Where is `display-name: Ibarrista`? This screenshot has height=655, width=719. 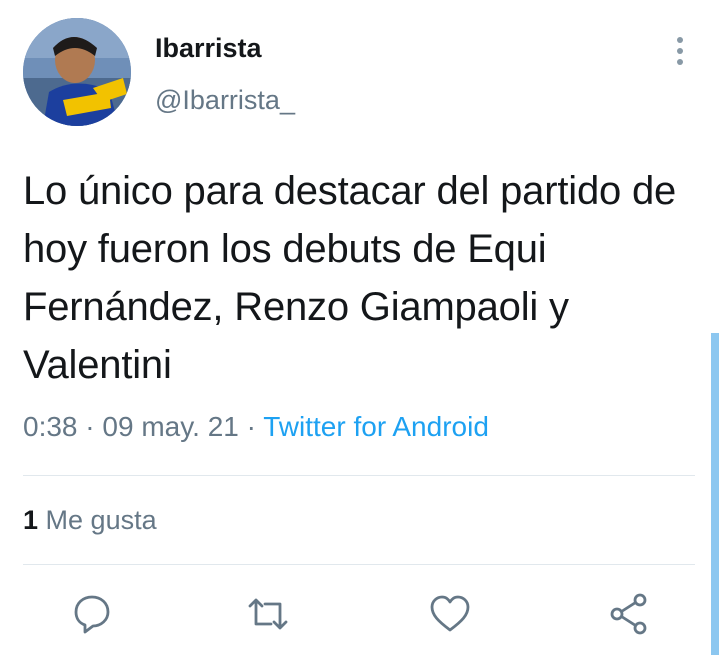
display-name: Ibarrista is located at coordinates (208, 48).